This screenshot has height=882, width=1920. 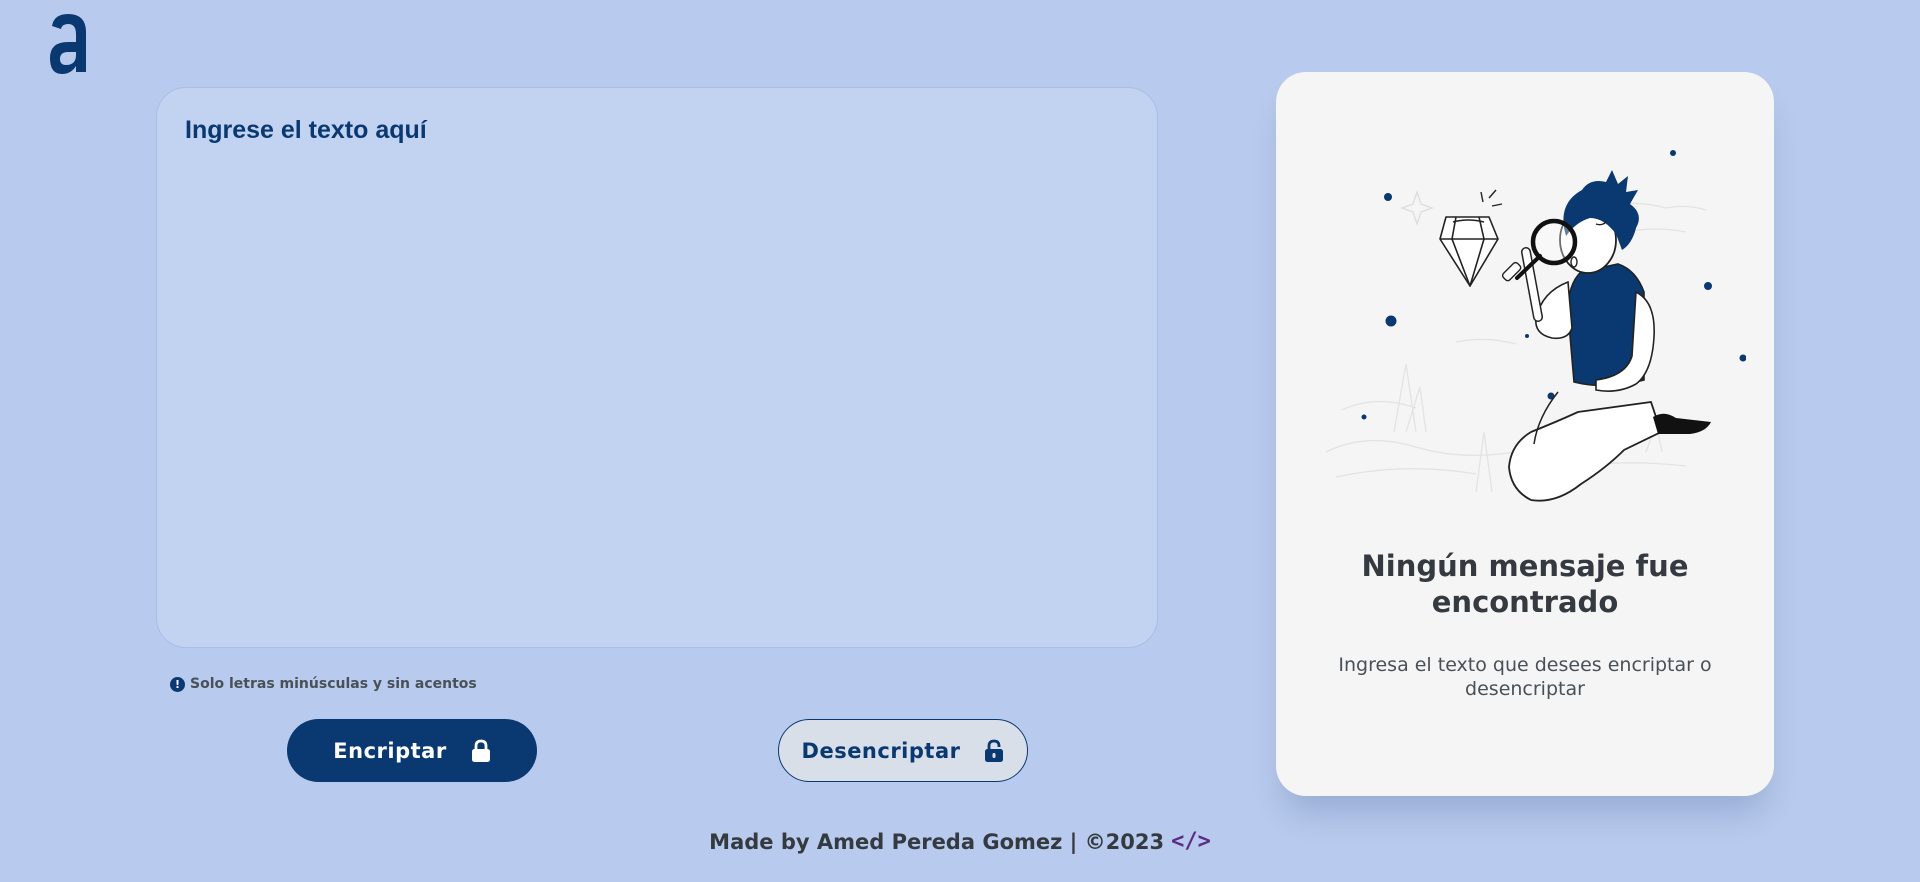 What do you see at coordinates (177, 684) in the screenshot?
I see `exclamation-circle-icon: !` at bounding box center [177, 684].